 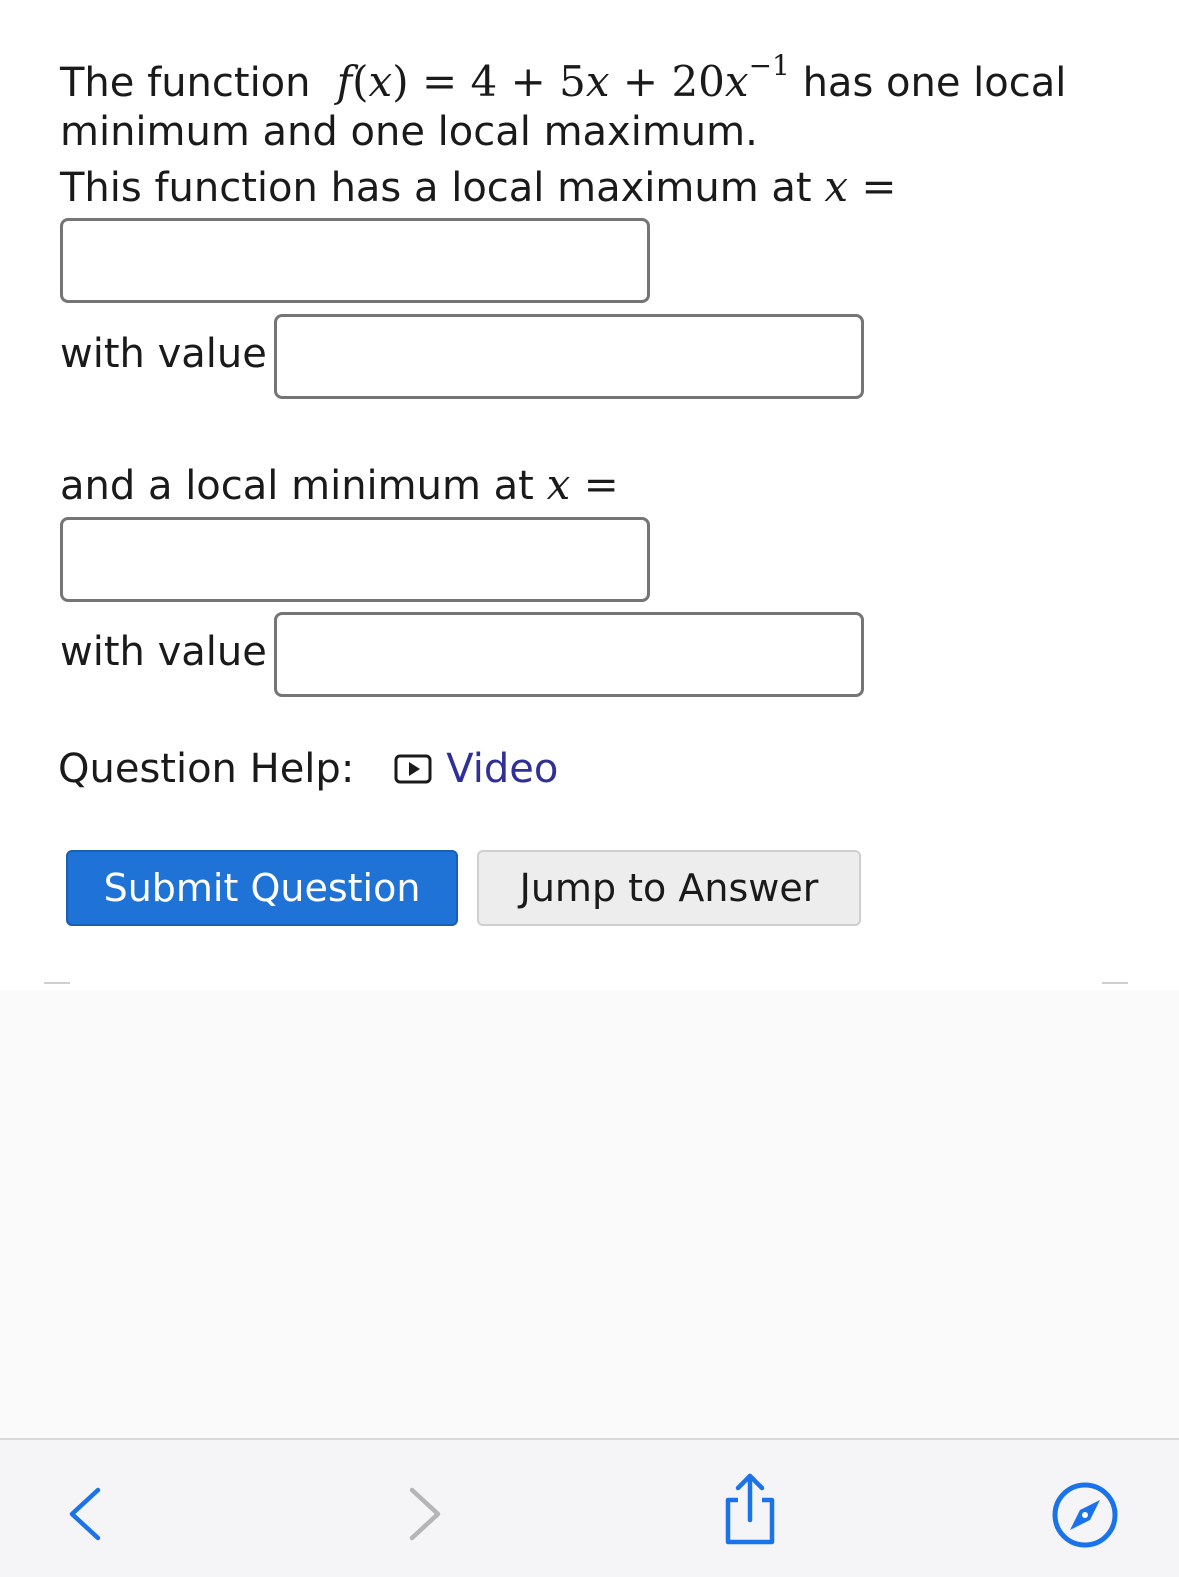 What do you see at coordinates (769, 65) in the screenshot?
I see `exponent: −1` at bounding box center [769, 65].